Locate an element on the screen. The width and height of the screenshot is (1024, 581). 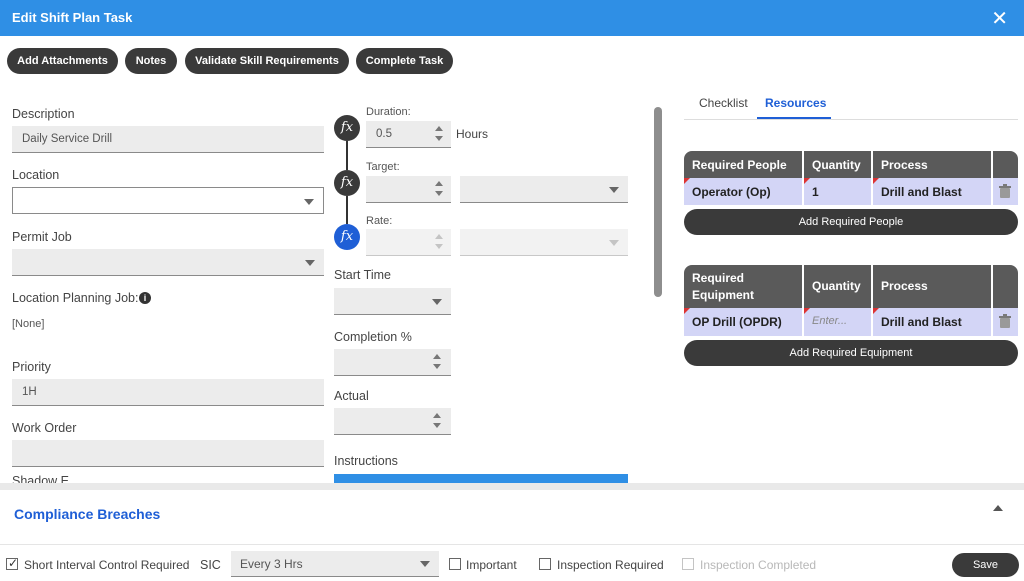
completion-label: Completion % is located at coordinates (373, 337).